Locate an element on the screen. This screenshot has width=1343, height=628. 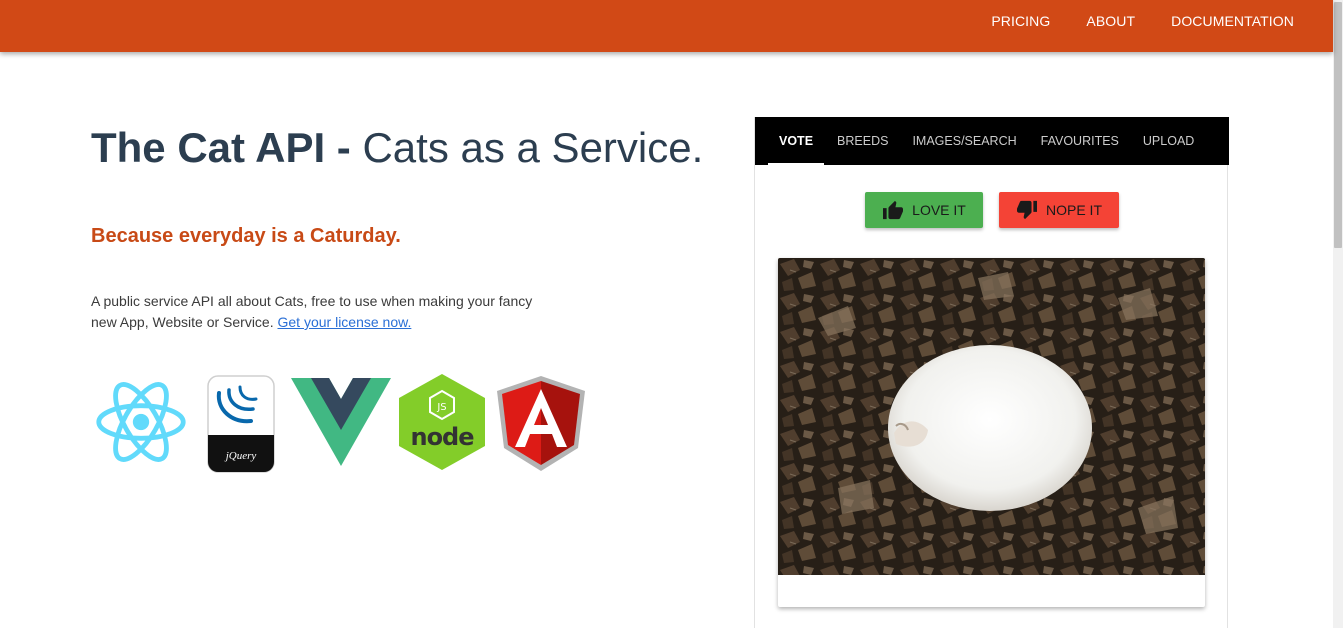
nav-pricing-link: PRICING is located at coordinates (1020, 21).